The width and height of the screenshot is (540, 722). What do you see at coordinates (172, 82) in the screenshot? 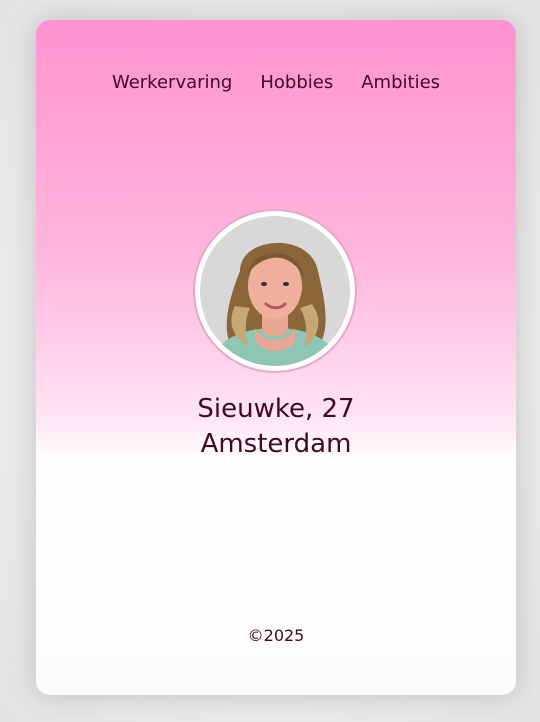
I see `nav-link-werkervaring: Werkervaring` at bounding box center [172, 82].